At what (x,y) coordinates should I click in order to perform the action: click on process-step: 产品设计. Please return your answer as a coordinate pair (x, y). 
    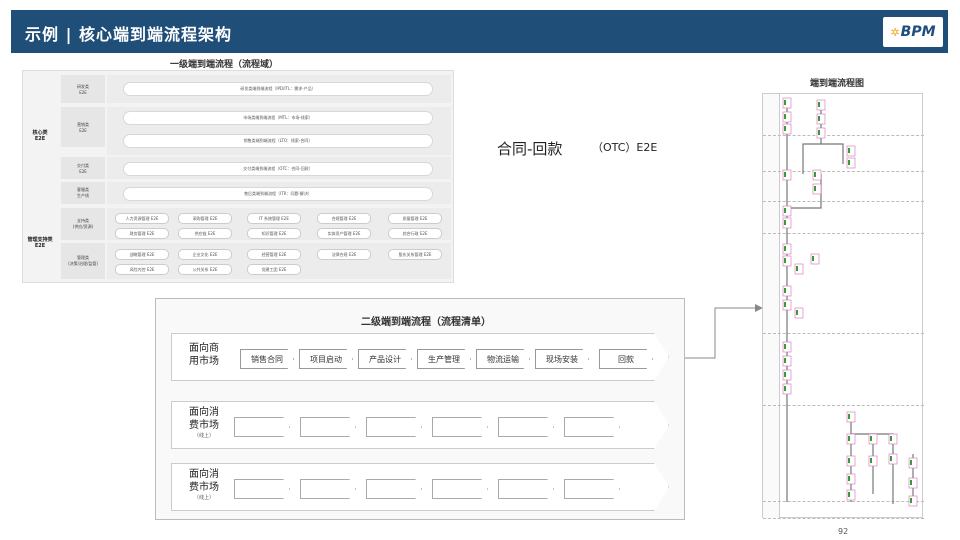
    Looking at the image, I should click on (385, 359).